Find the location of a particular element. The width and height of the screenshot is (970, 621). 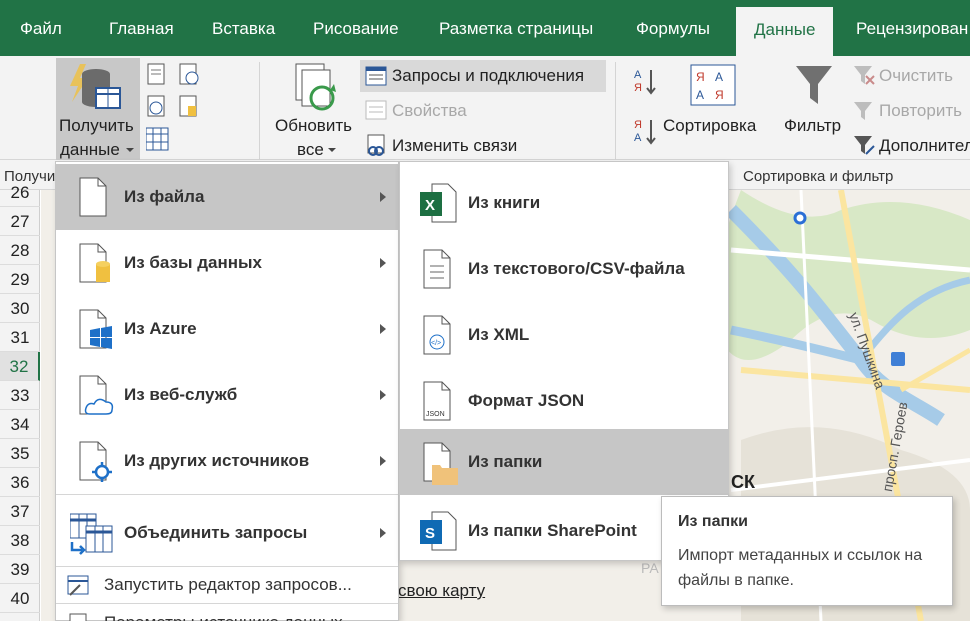

excel-icon: X is located at coordinates (438, 203).